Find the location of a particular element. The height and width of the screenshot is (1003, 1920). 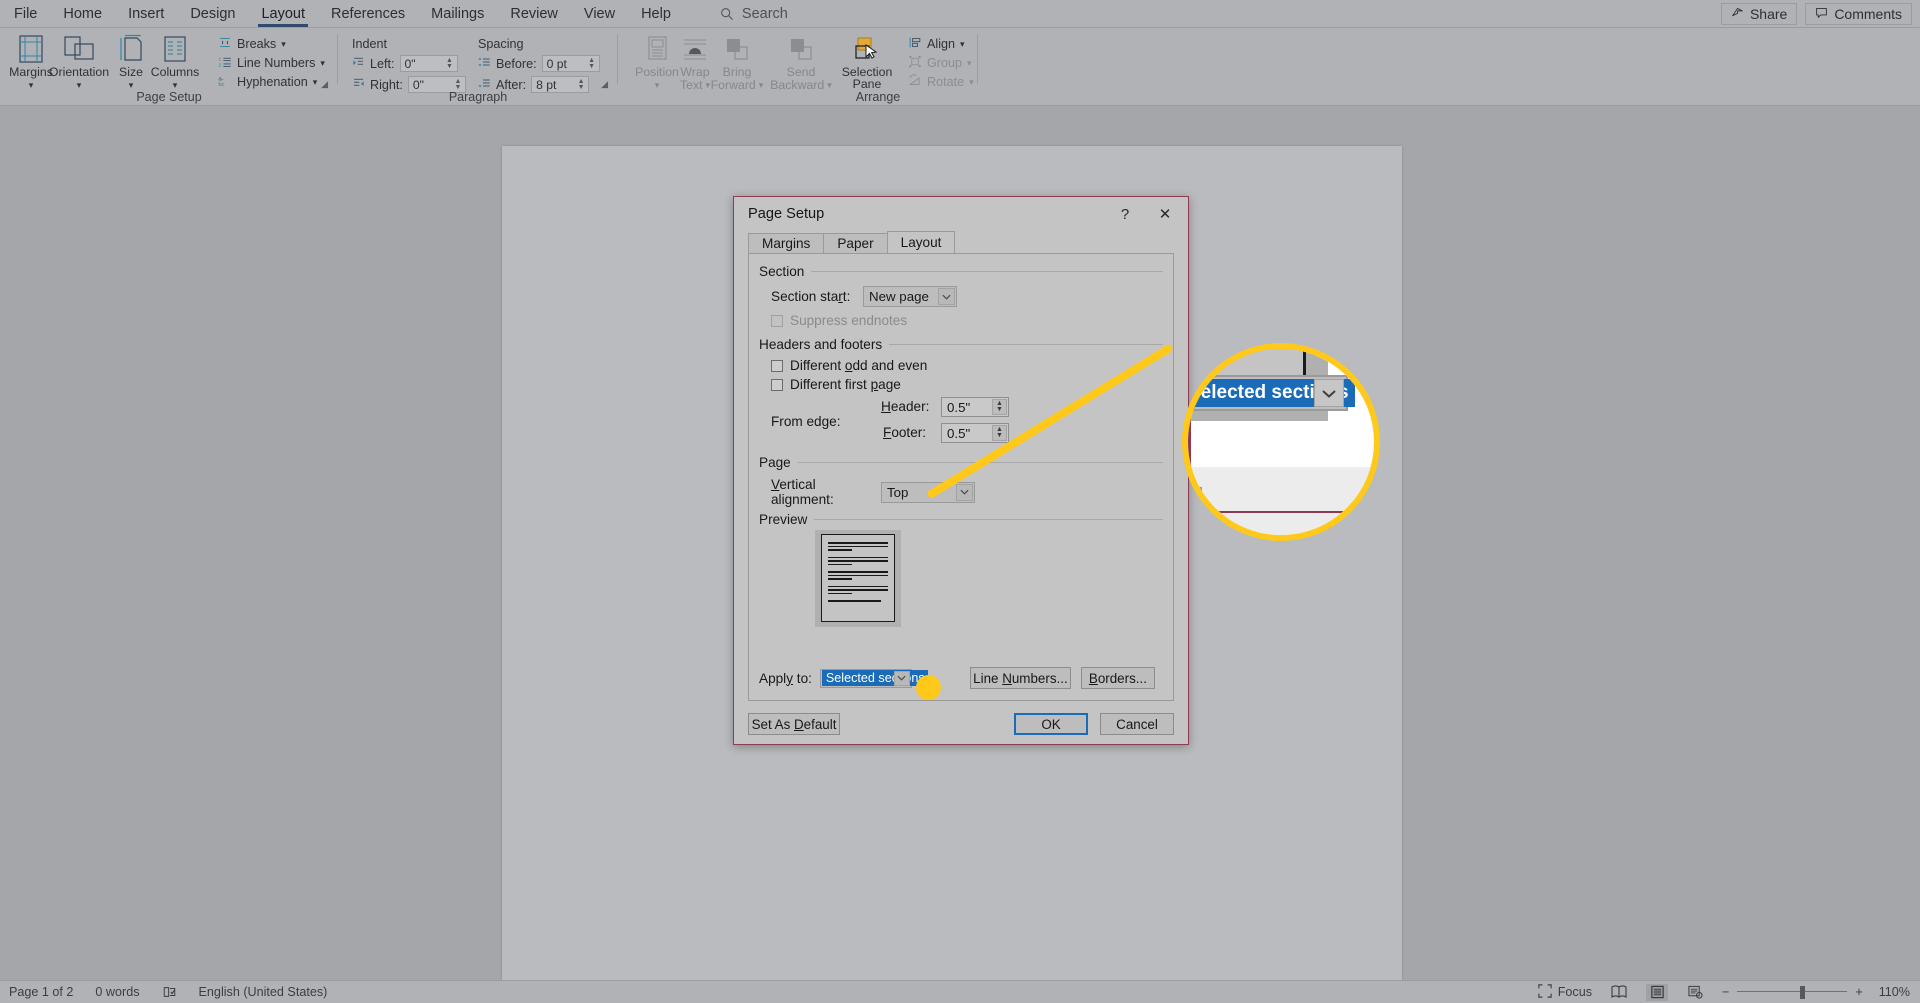

group-button: Group ▾ is located at coordinates (940, 63).